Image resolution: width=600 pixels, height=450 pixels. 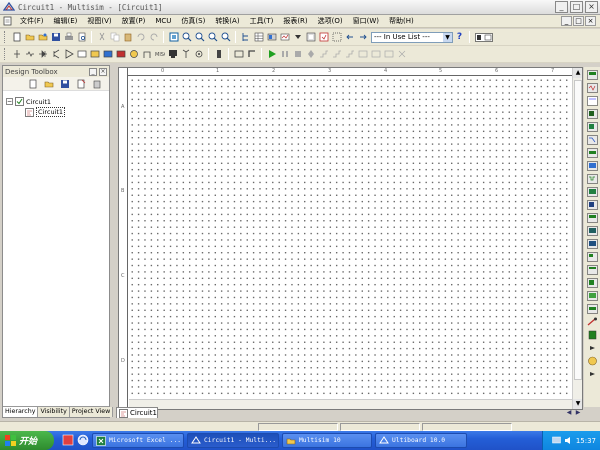 I want to click on electromechanical-icon, so click(x=198, y=54).